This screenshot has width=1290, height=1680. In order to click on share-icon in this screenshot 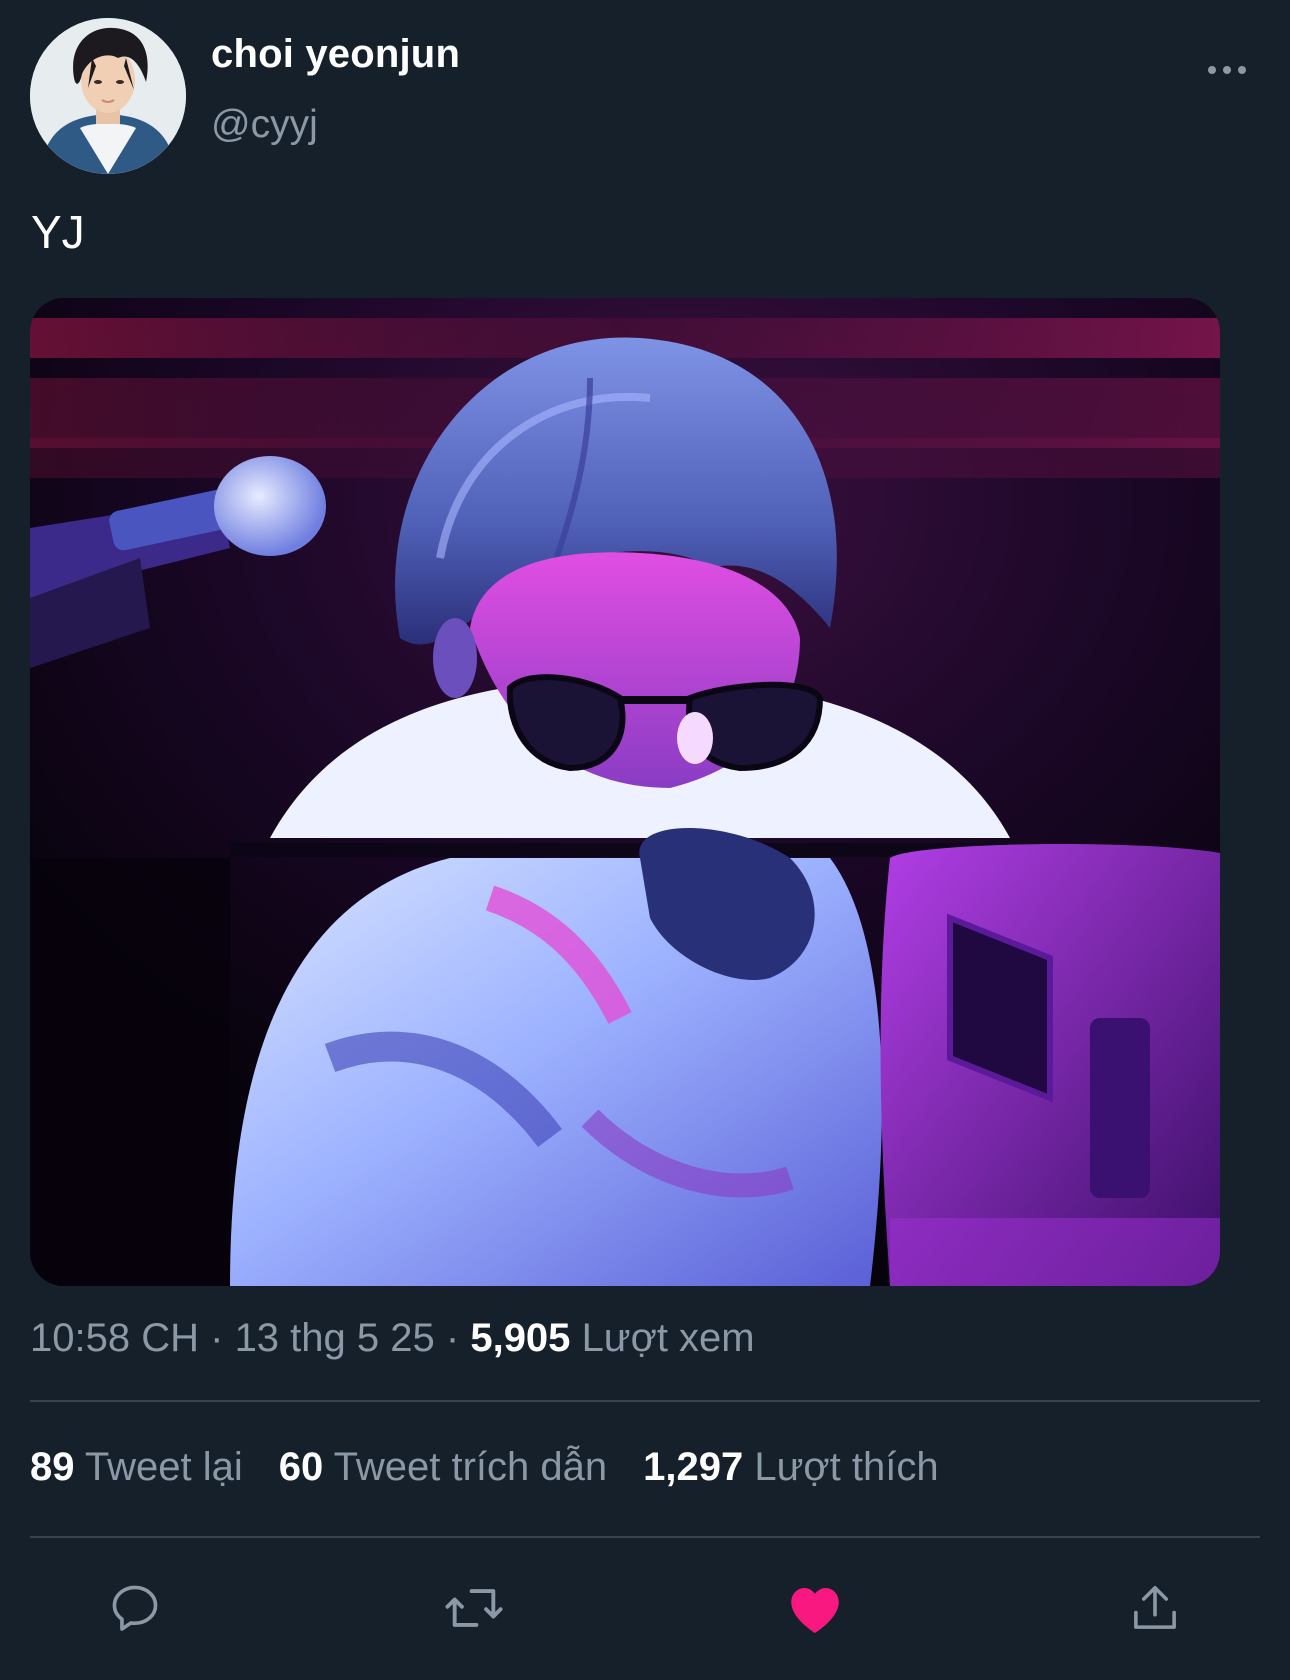, I will do `click(1155, 1607)`.